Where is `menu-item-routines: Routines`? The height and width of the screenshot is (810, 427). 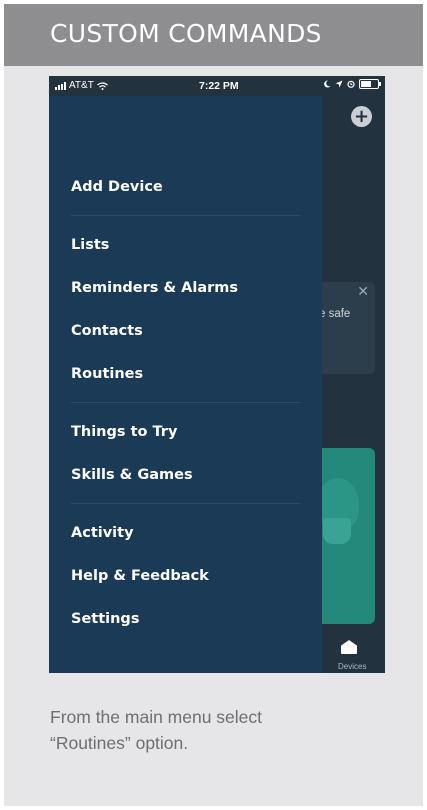 menu-item-routines: Routines is located at coordinates (107, 374).